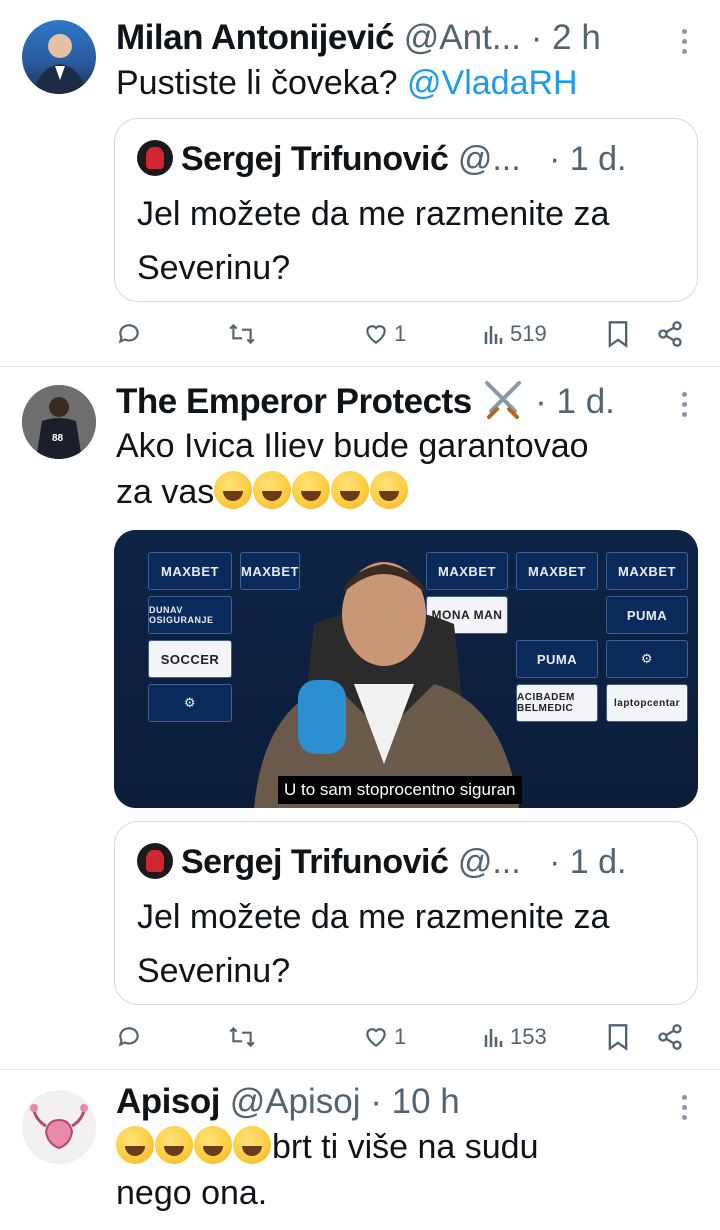 This screenshot has height=1230, width=720. What do you see at coordinates (376, 334) in the screenshot?
I see `like-icon` at bounding box center [376, 334].